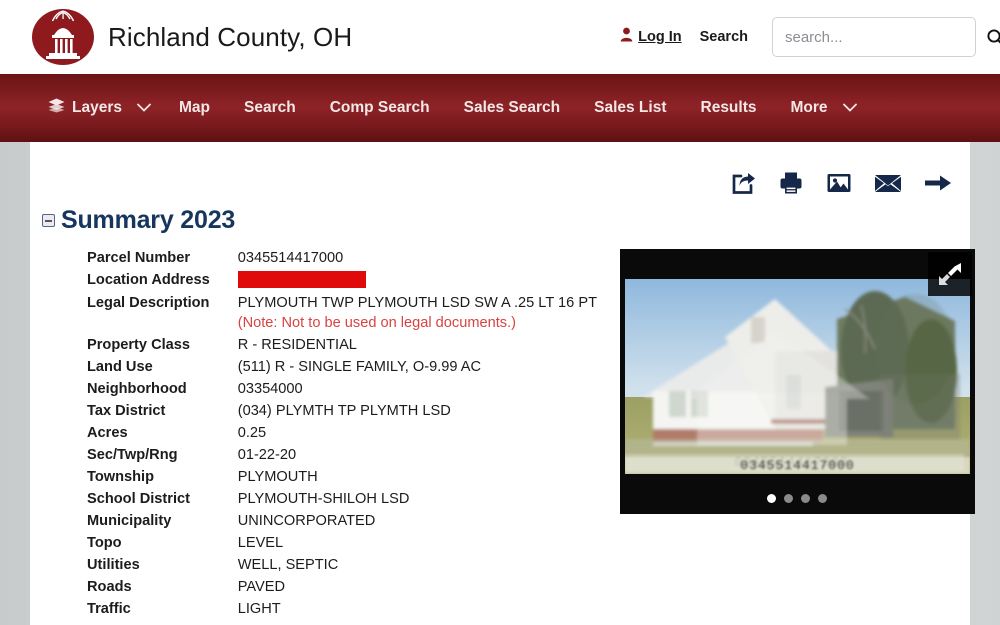  What do you see at coordinates (97, 107) in the screenshot?
I see `nav-item-layers-label: Layers` at bounding box center [97, 107].